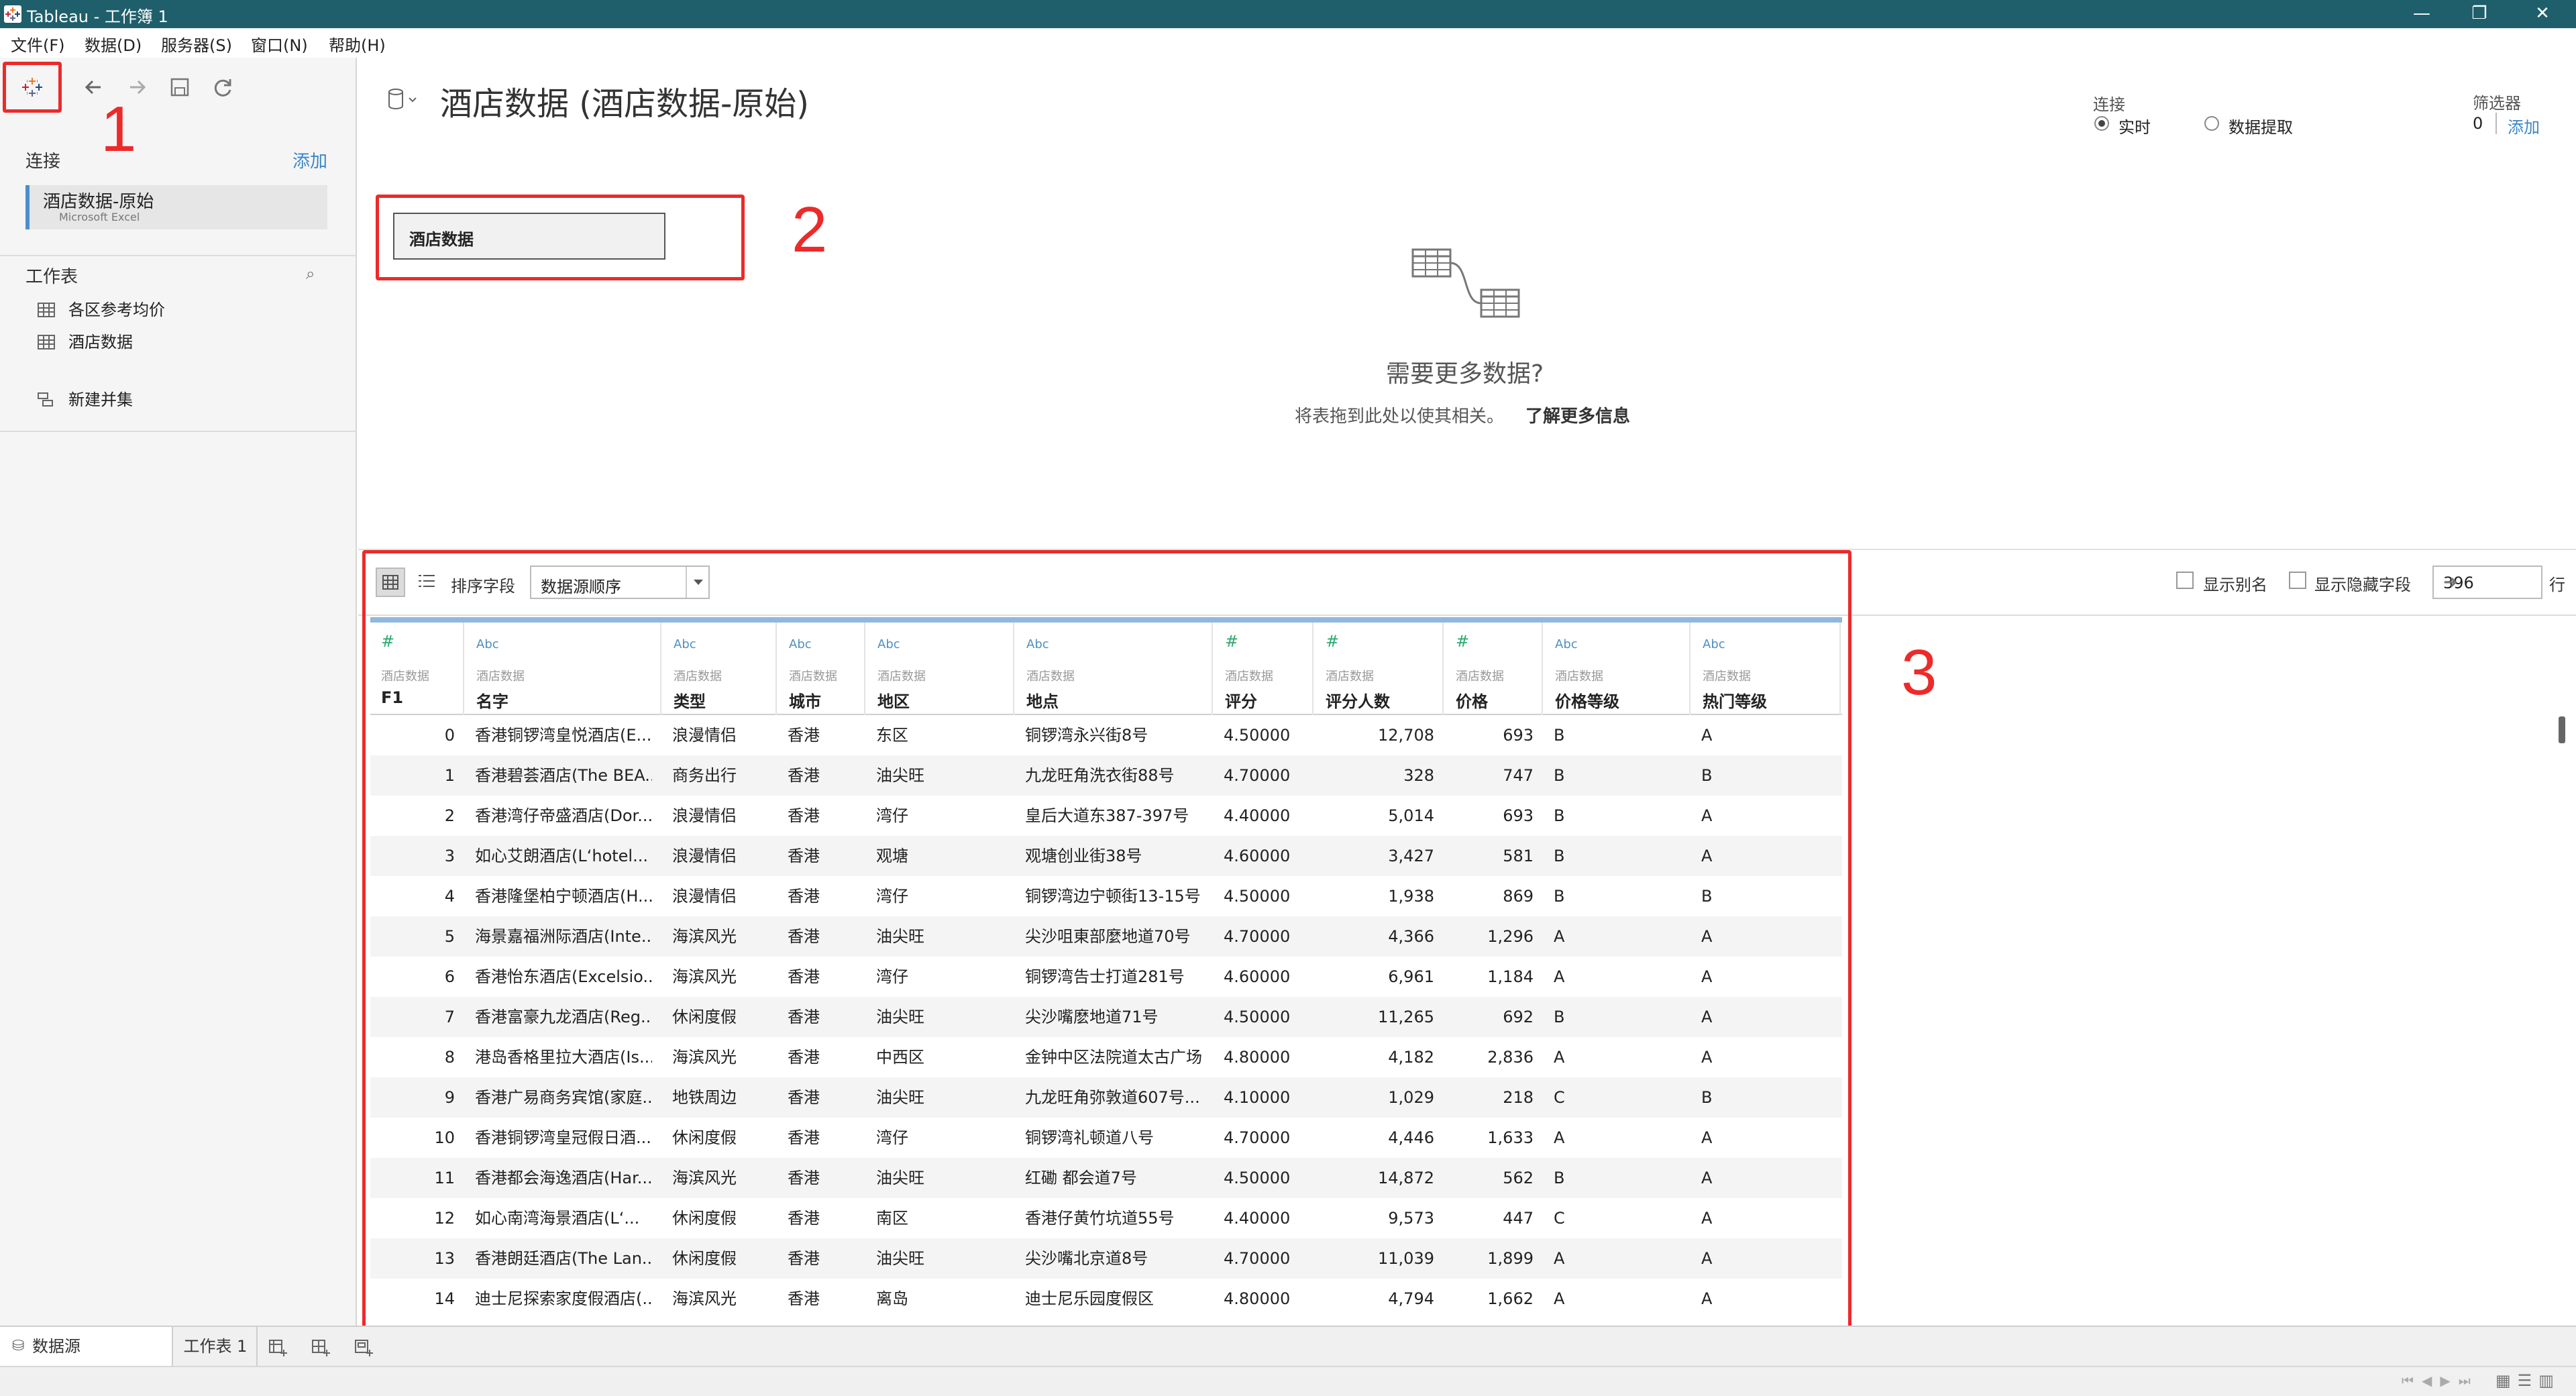 Image resolution: width=2576 pixels, height=1396 pixels. Describe the element at coordinates (1466, 284) in the screenshot. I see `relate-tables-icon` at that location.